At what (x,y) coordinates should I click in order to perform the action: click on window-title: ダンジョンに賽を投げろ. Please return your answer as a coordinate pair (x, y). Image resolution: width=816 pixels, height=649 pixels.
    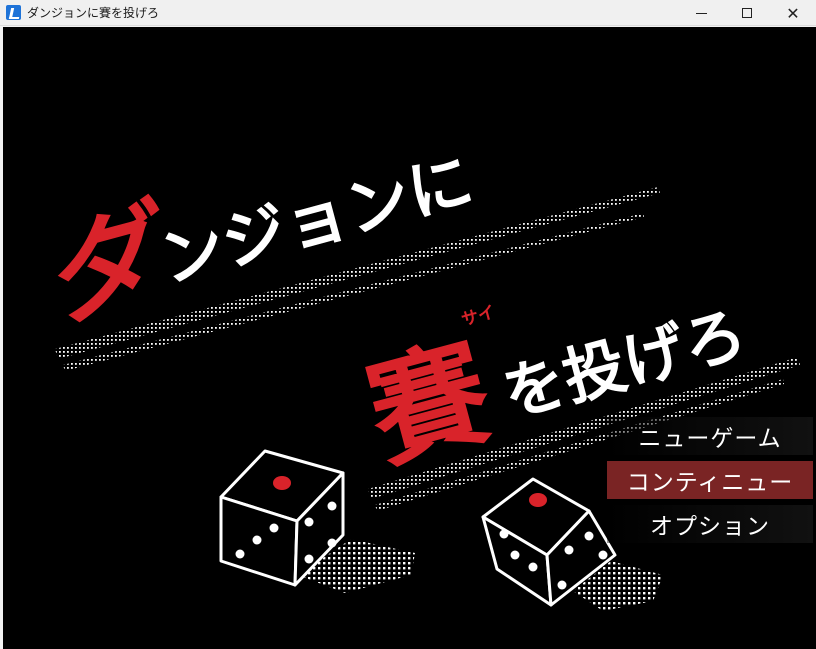
    Looking at the image, I should click on (93, 13).